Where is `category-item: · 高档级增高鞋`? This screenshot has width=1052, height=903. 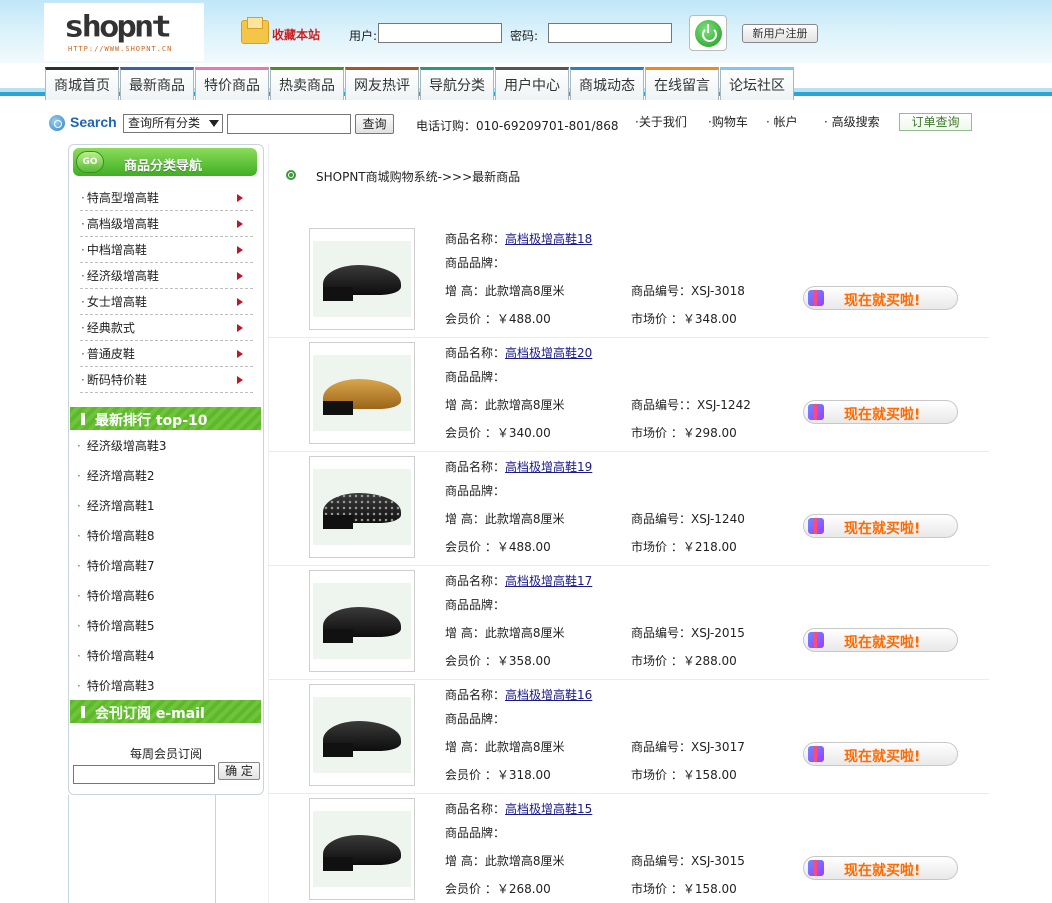 category-item: · 高档级增高鞋 is located at coordinates (166, 224).